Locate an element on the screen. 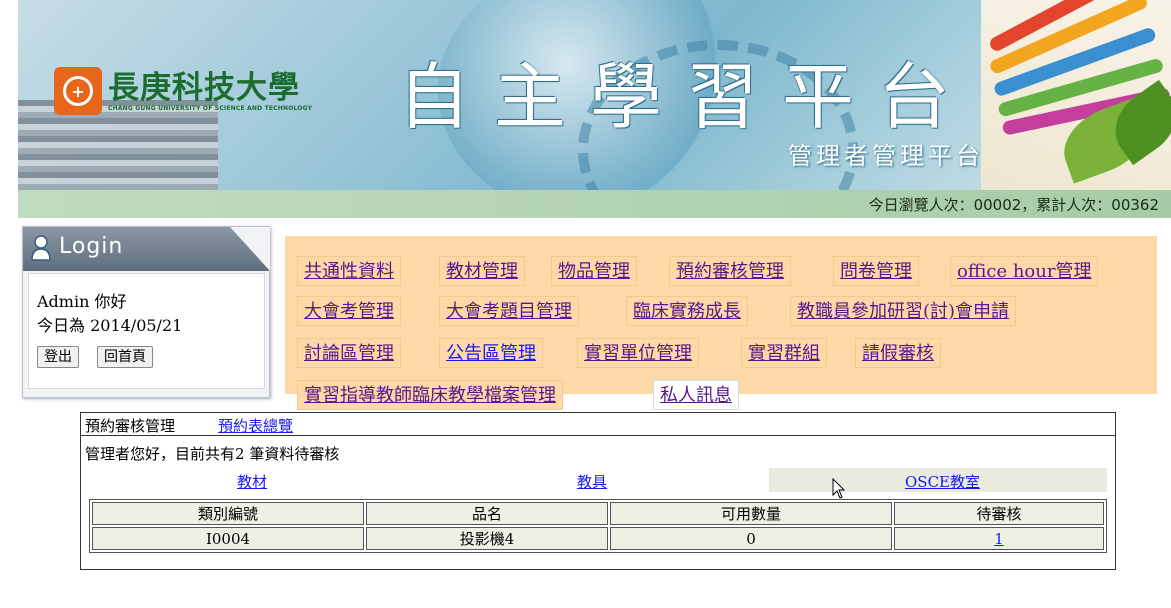 The width and height of the screenshot is (1171, 608). menu-office-hour: office hour管理 is located at coordinates (1024, 271).